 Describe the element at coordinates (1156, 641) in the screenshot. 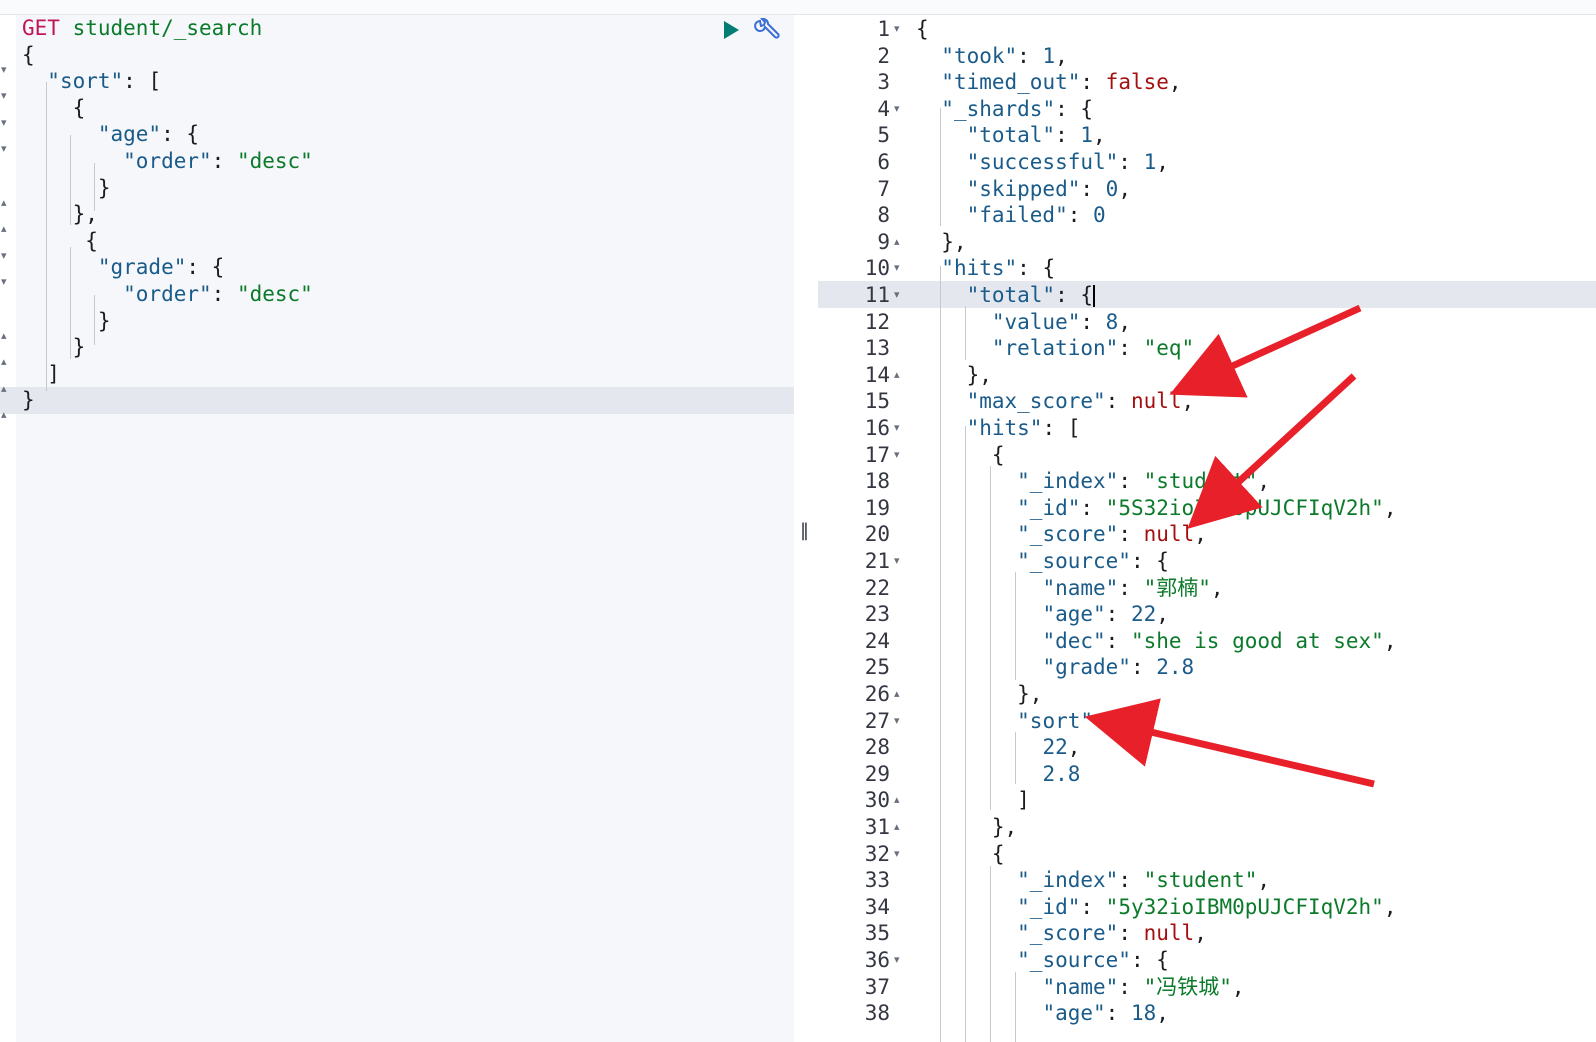

I see `response-code-line: "dec": "she is good at sex",` at that location.